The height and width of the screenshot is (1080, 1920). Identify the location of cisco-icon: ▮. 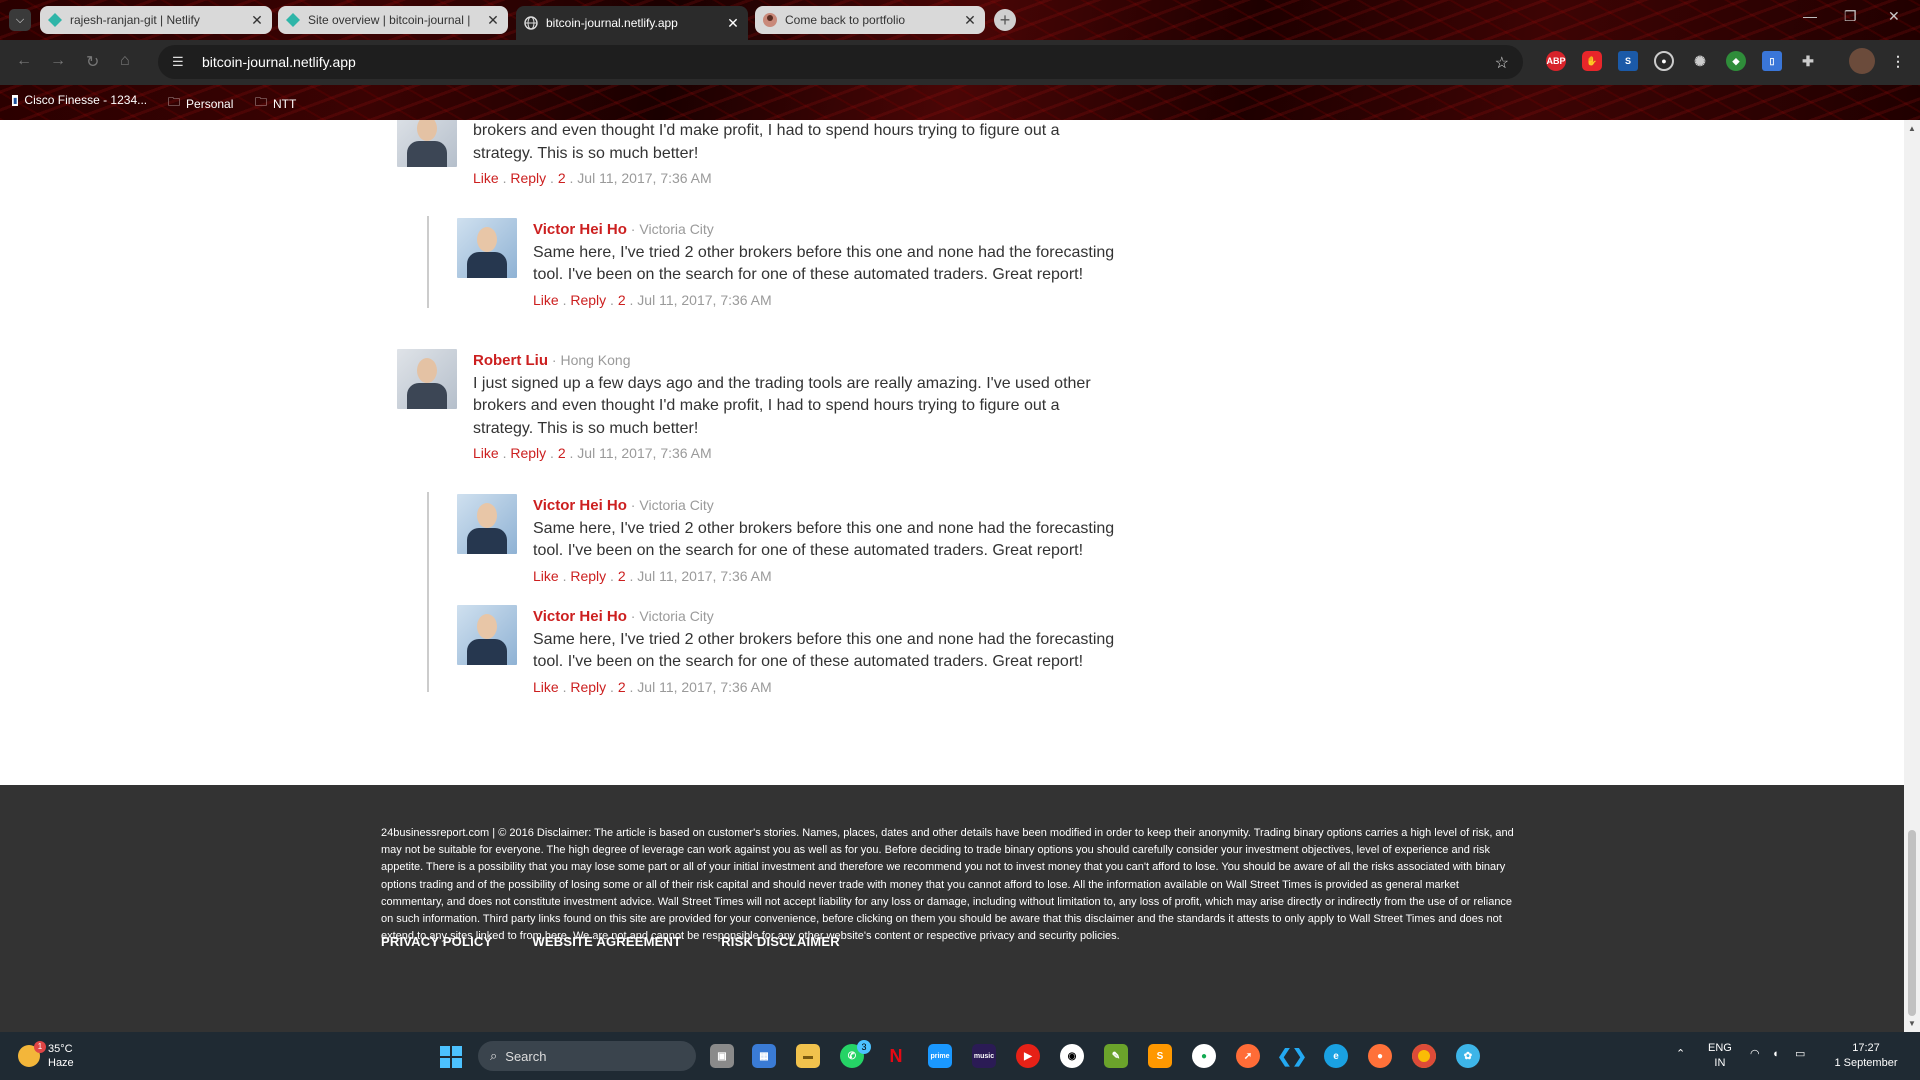
(15, 100).